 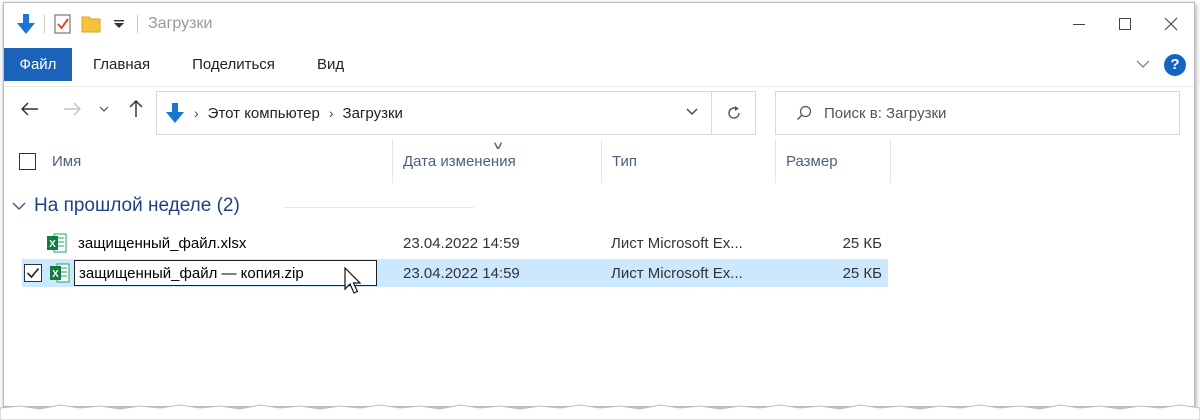 I want to click on properties-icon, so click(x=63, y=24).